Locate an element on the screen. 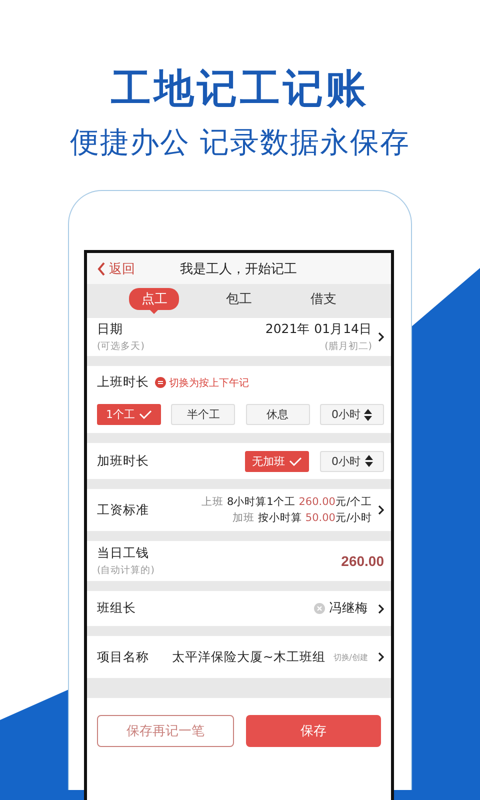  option-button: 1个工 is located at coordinates (129, 414).